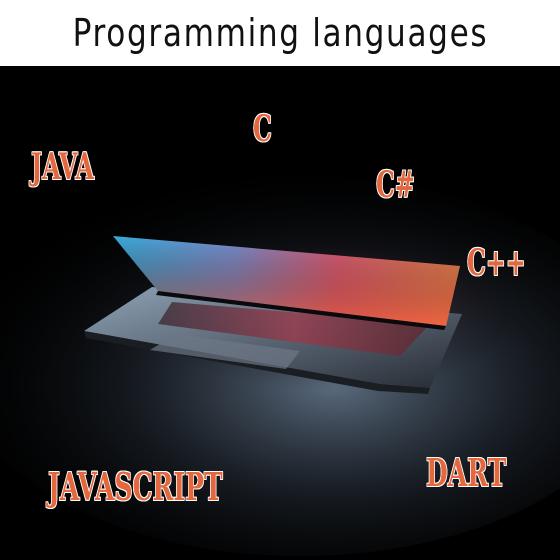  What do you see at coordinates (395, 185) in the screenshot?
I see `language-label-csharp: C#` at bounding box center [395, 185].